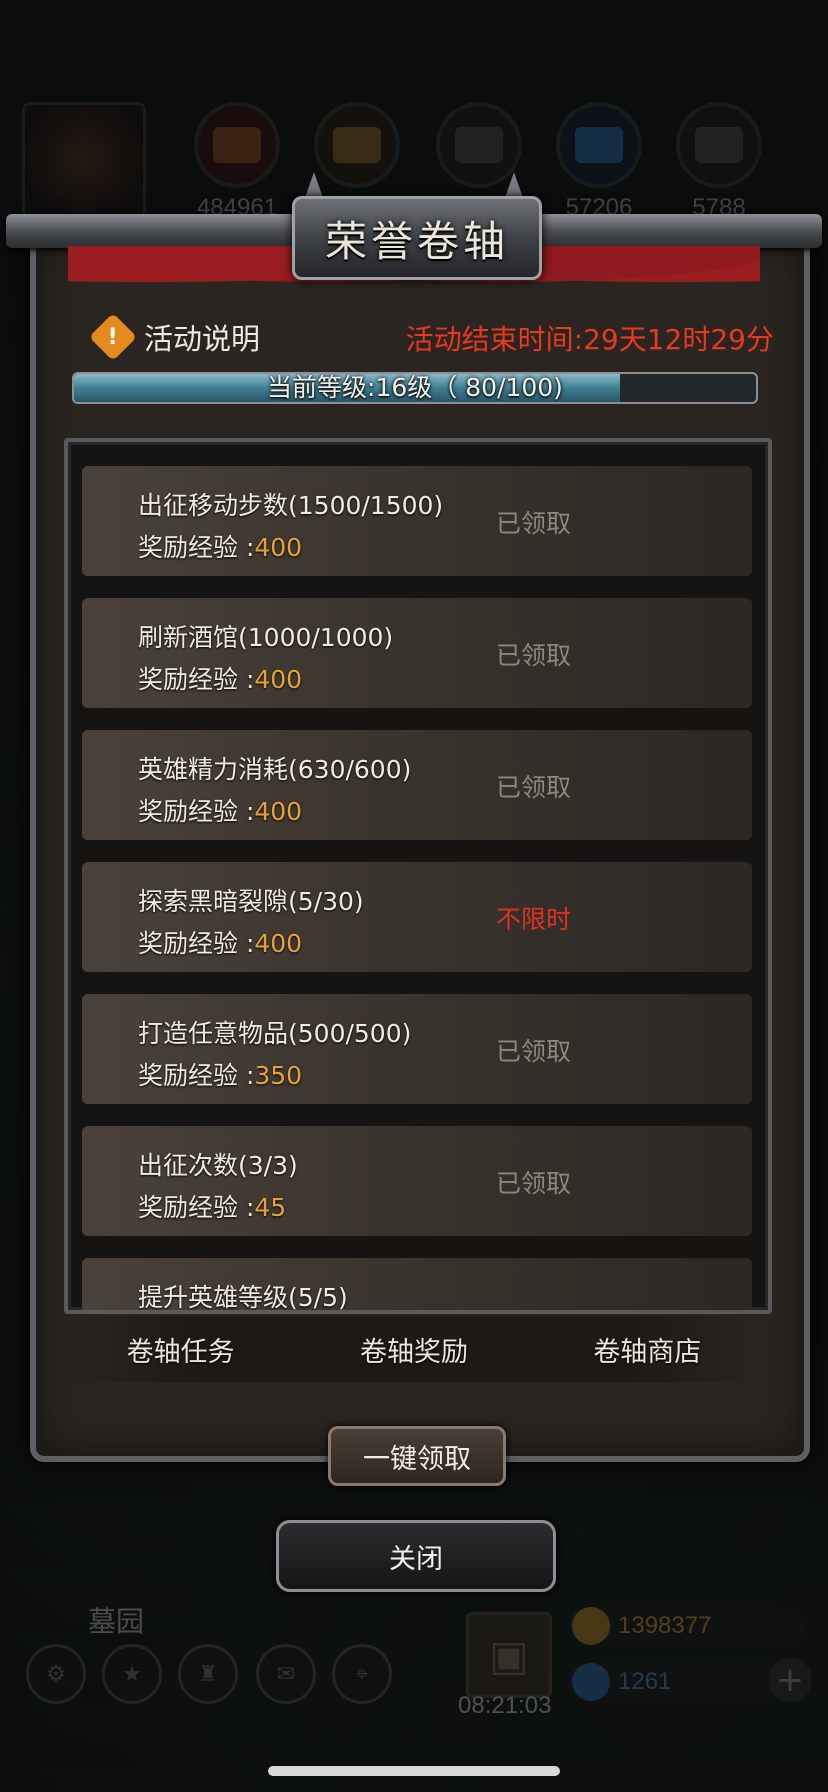 The width and height of the screenshot is (828, 1792). What do you see at coordinates (417, 917) in the screenshot?
I see `task-row: 探索黑暗裂隙(5/30) 奖励经验 :400 不限时` at bounding box center [417, 917].